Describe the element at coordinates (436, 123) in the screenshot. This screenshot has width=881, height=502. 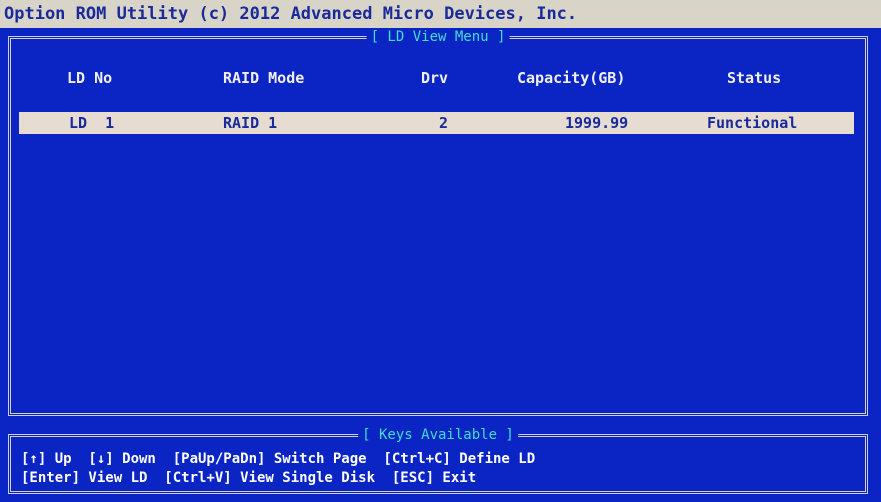
I see `table-row: LD 1 RAID 1 2 1999.99 Functional` at that location.